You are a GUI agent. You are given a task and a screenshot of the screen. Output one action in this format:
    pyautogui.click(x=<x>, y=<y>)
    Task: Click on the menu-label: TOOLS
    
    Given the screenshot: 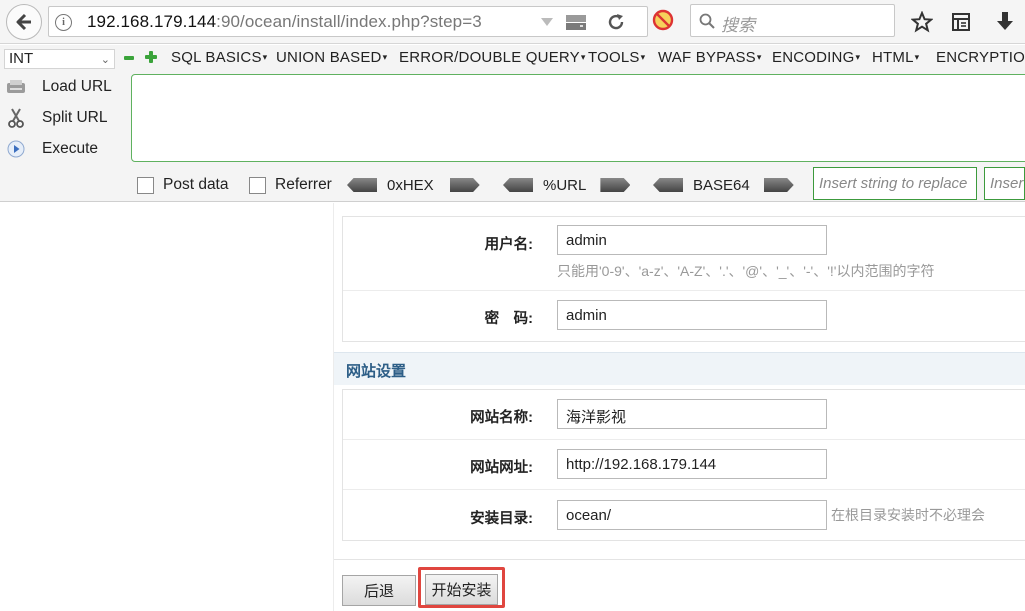 What is the action you would take?
    pyautogui.click(x=614, y=57)
    